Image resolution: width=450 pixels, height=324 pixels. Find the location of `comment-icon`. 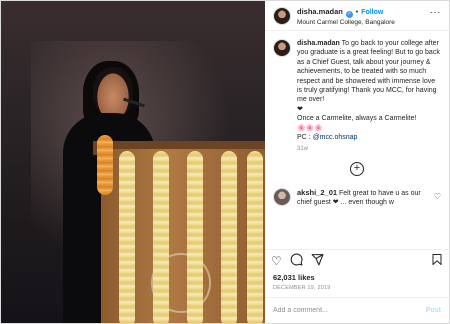

comment-icon is located at coordinates (296, 260).